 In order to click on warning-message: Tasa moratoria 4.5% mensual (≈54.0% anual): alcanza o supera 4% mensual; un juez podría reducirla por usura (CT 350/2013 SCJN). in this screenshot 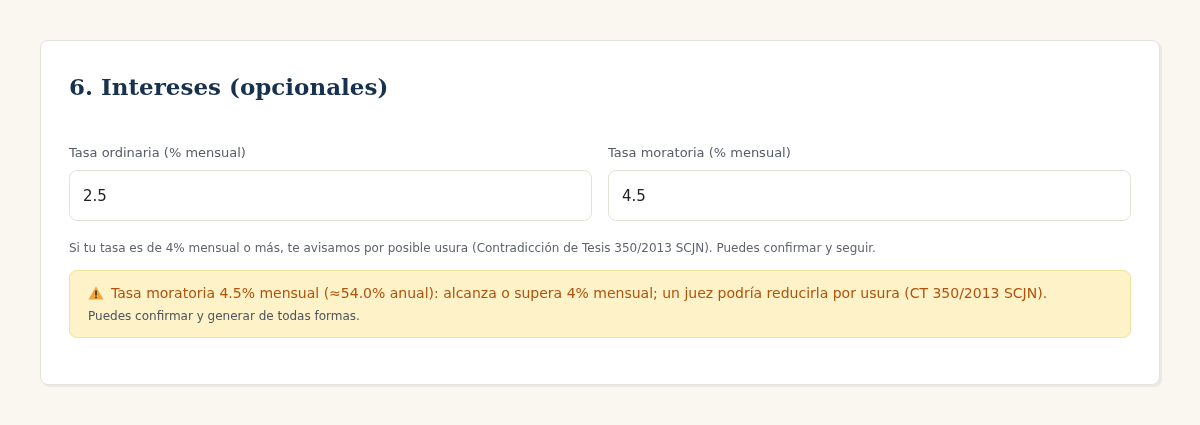, I will do `click(579, 293)`.